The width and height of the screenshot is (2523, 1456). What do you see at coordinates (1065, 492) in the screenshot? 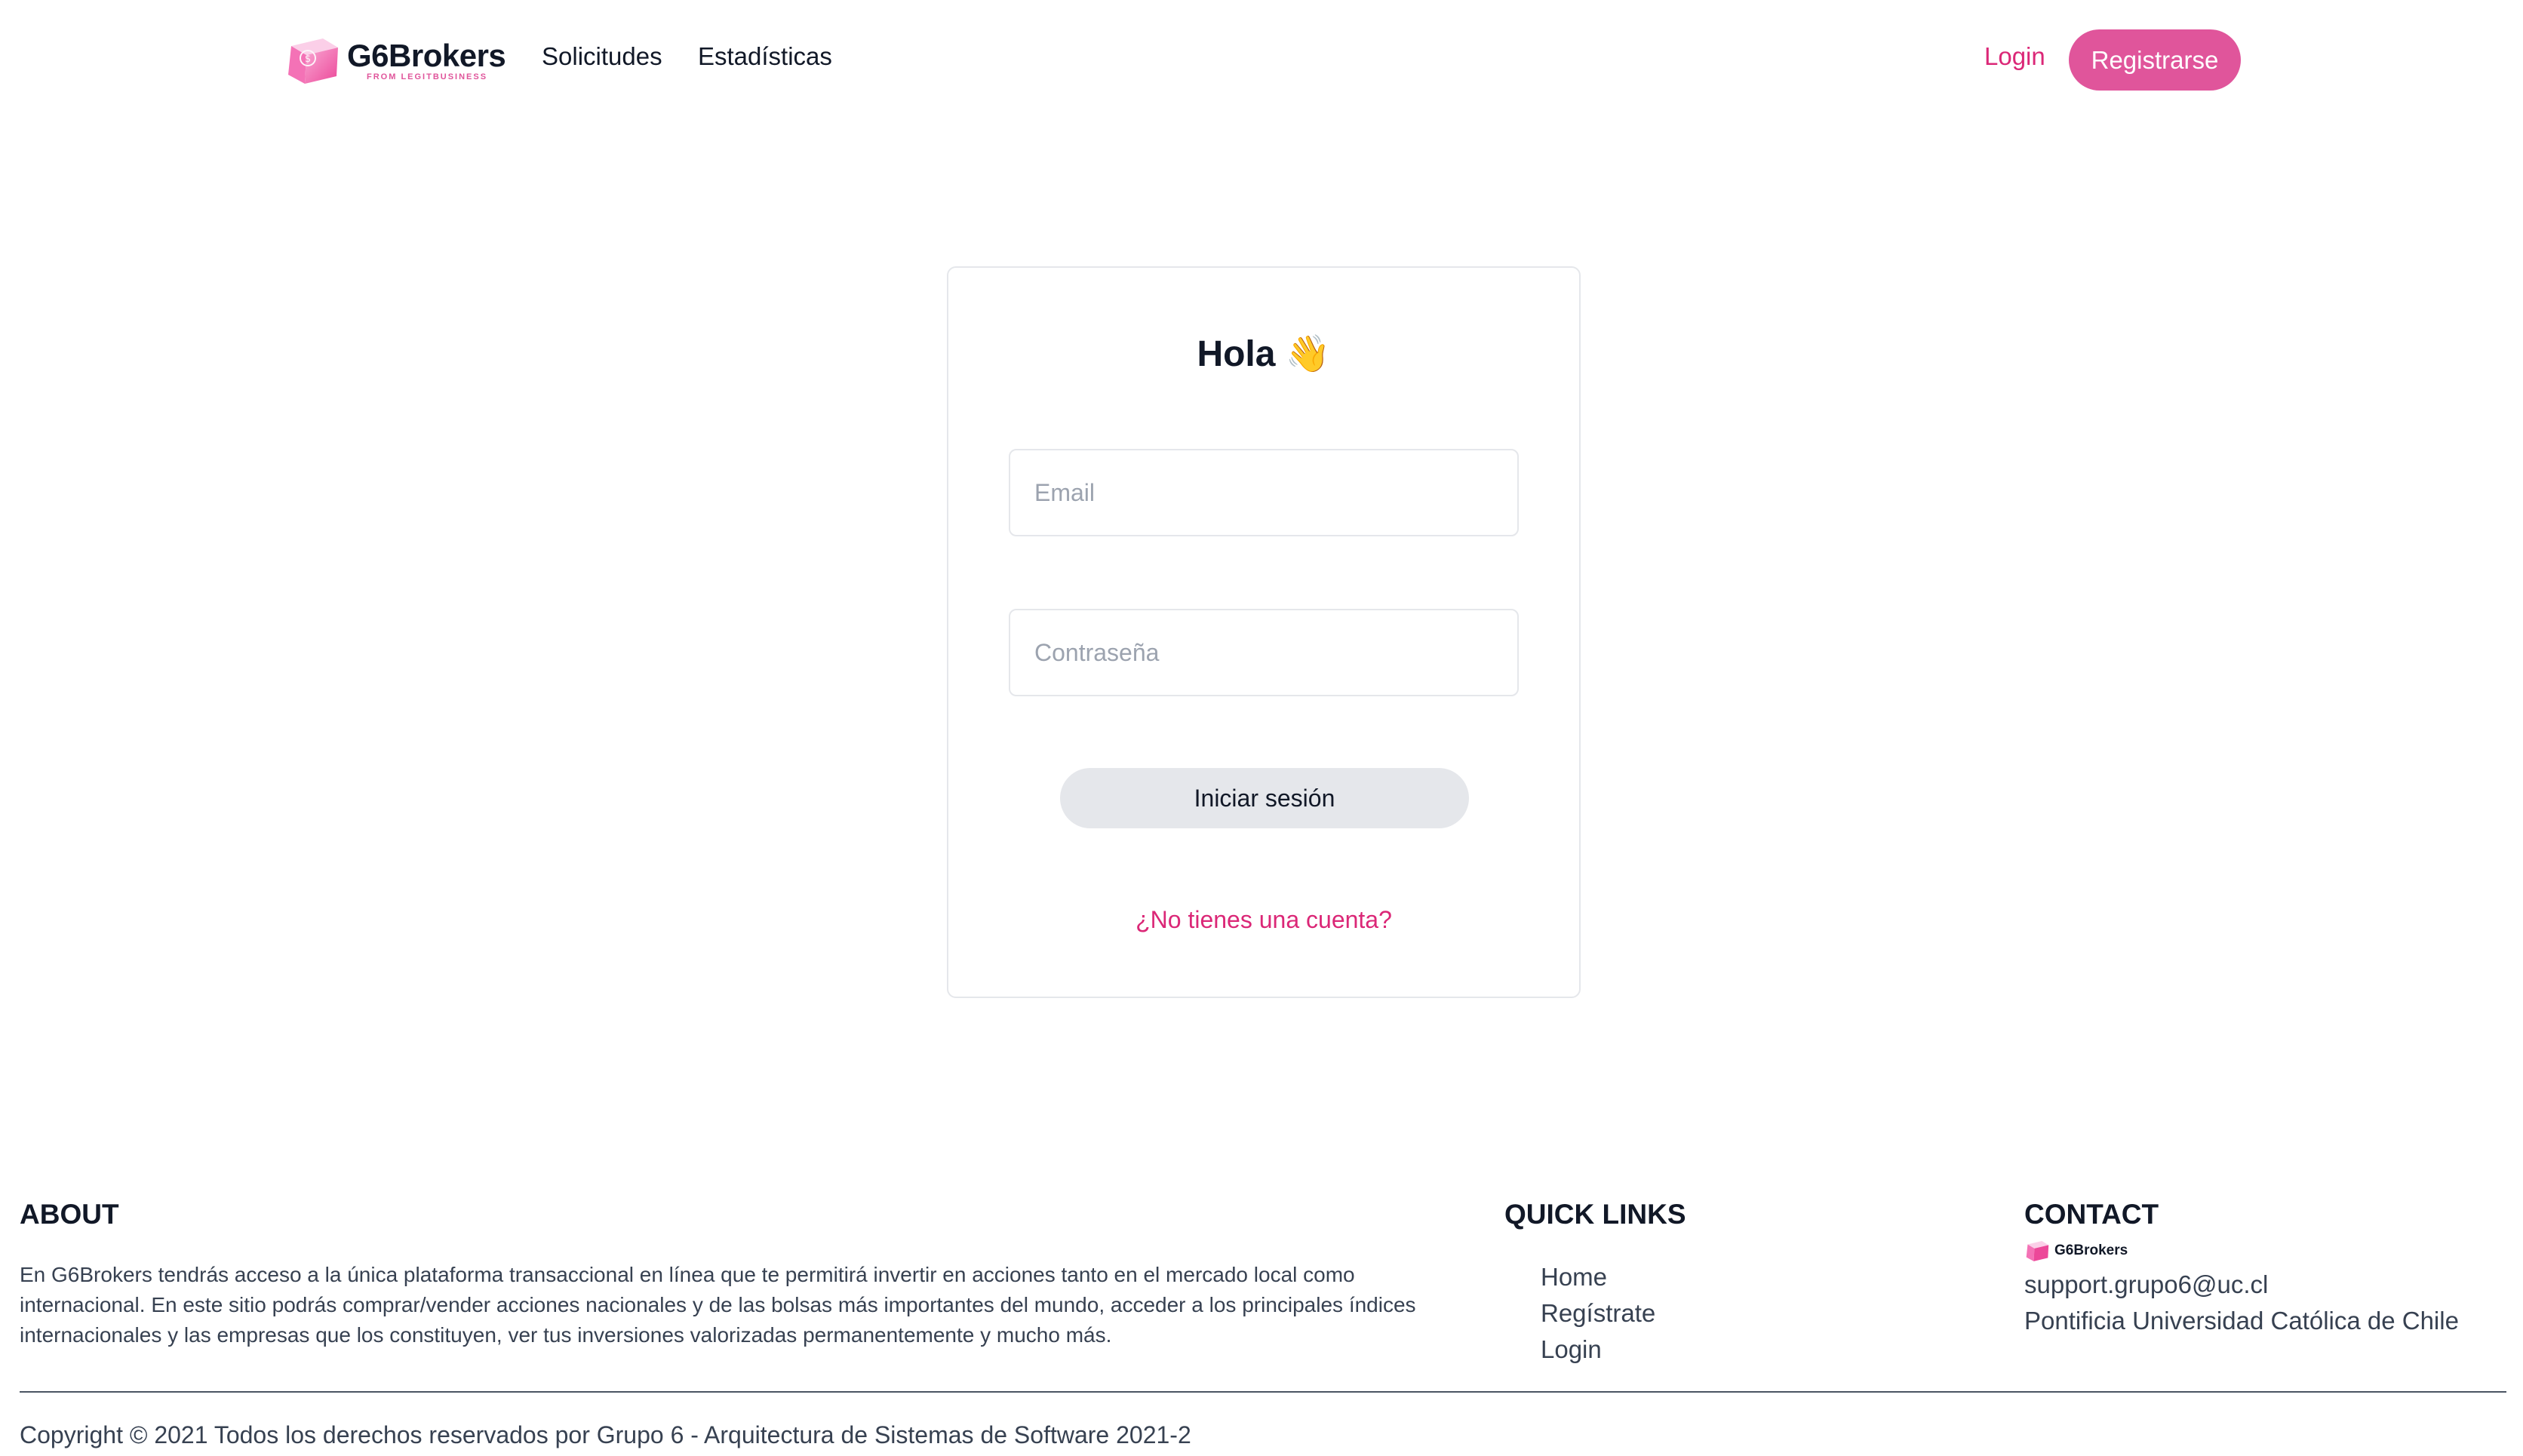
I see `email-placeholder: Email` at bounding box center [1065, 492].